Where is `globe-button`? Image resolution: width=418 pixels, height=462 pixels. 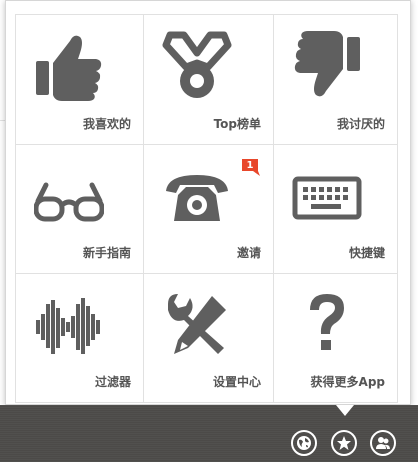 globe-button is located at coordinates (304, 443).